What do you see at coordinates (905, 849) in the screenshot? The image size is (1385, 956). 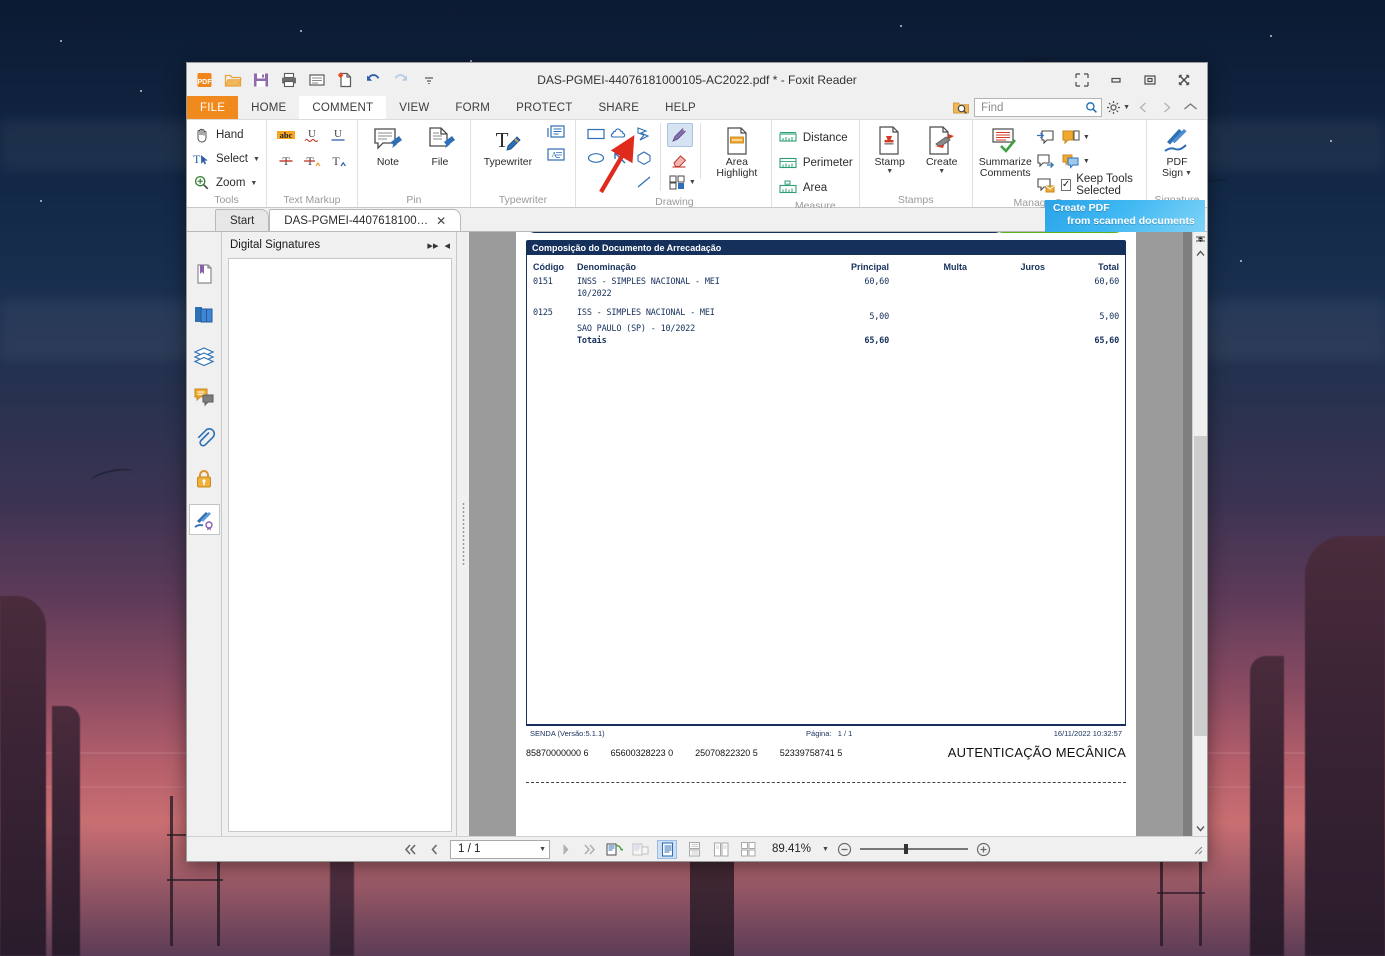 I see `zoom-slider-knob` at bounding box center [905, 849].